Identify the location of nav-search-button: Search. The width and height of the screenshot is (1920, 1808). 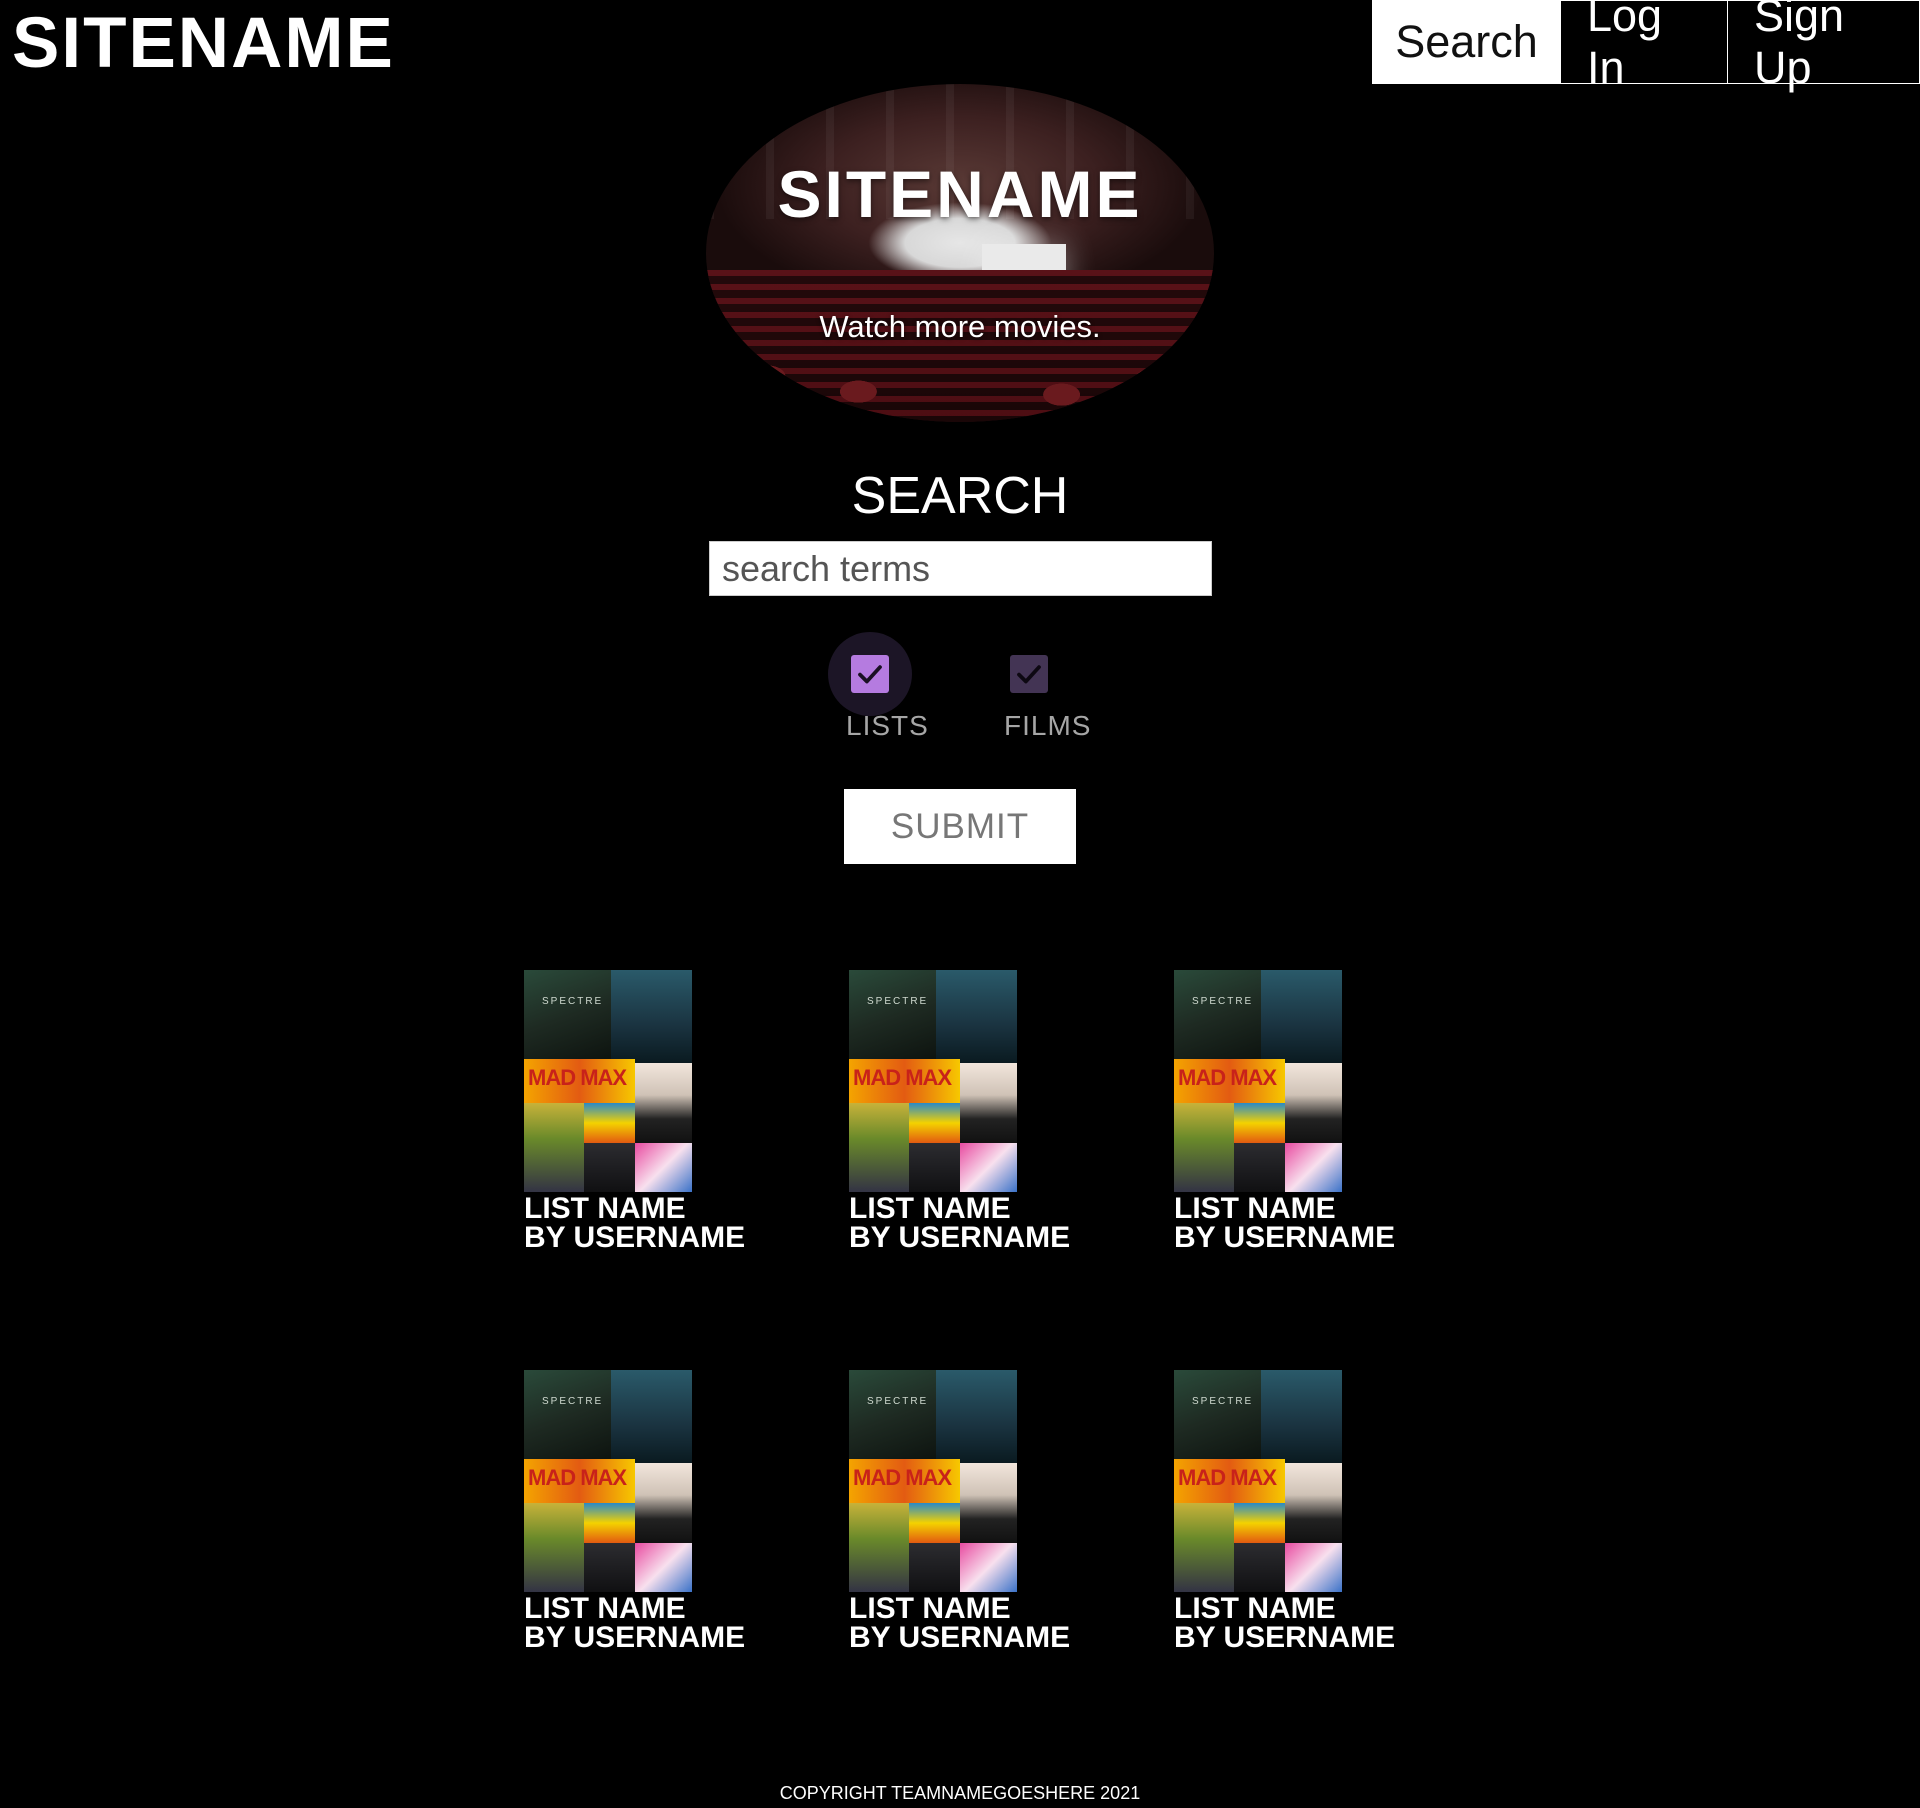
(1466, 42).